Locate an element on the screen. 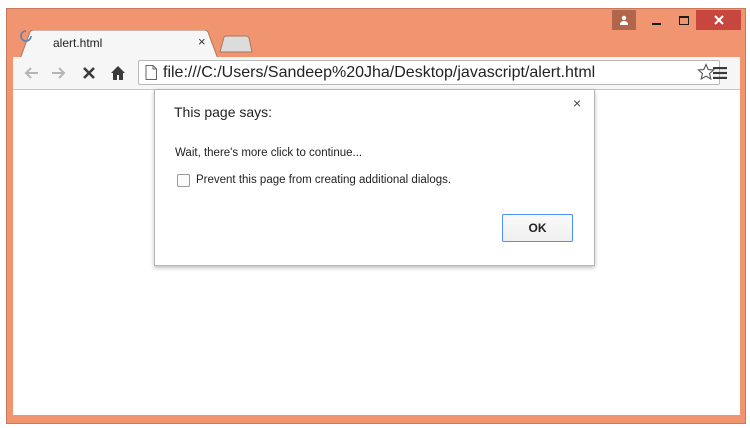 The width and height of the screenshot is (750, 428). window-close-button is located at coordinates (718, 20).